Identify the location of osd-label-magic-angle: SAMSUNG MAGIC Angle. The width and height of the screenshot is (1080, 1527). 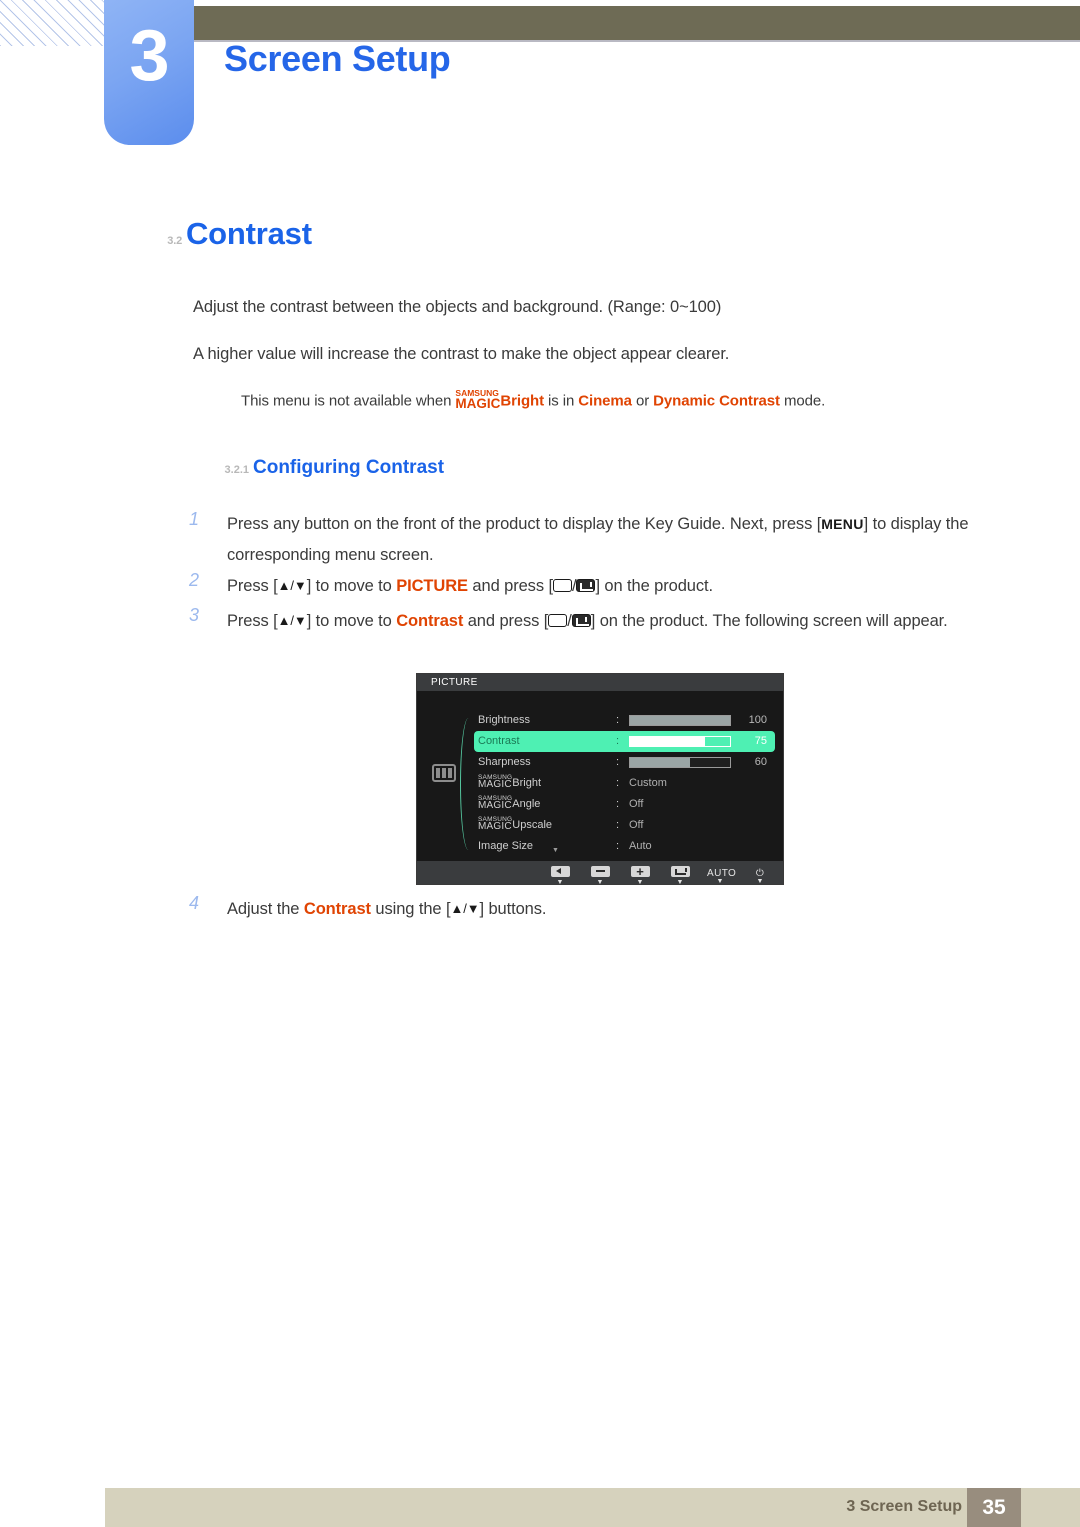
(547, 804).